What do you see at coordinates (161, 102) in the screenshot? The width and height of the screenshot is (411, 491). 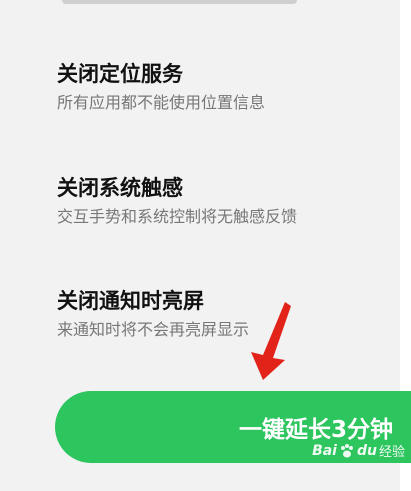 I see `option-subtitle: 所有应用都不能使用位置信息` at bounding box center [161, 102].